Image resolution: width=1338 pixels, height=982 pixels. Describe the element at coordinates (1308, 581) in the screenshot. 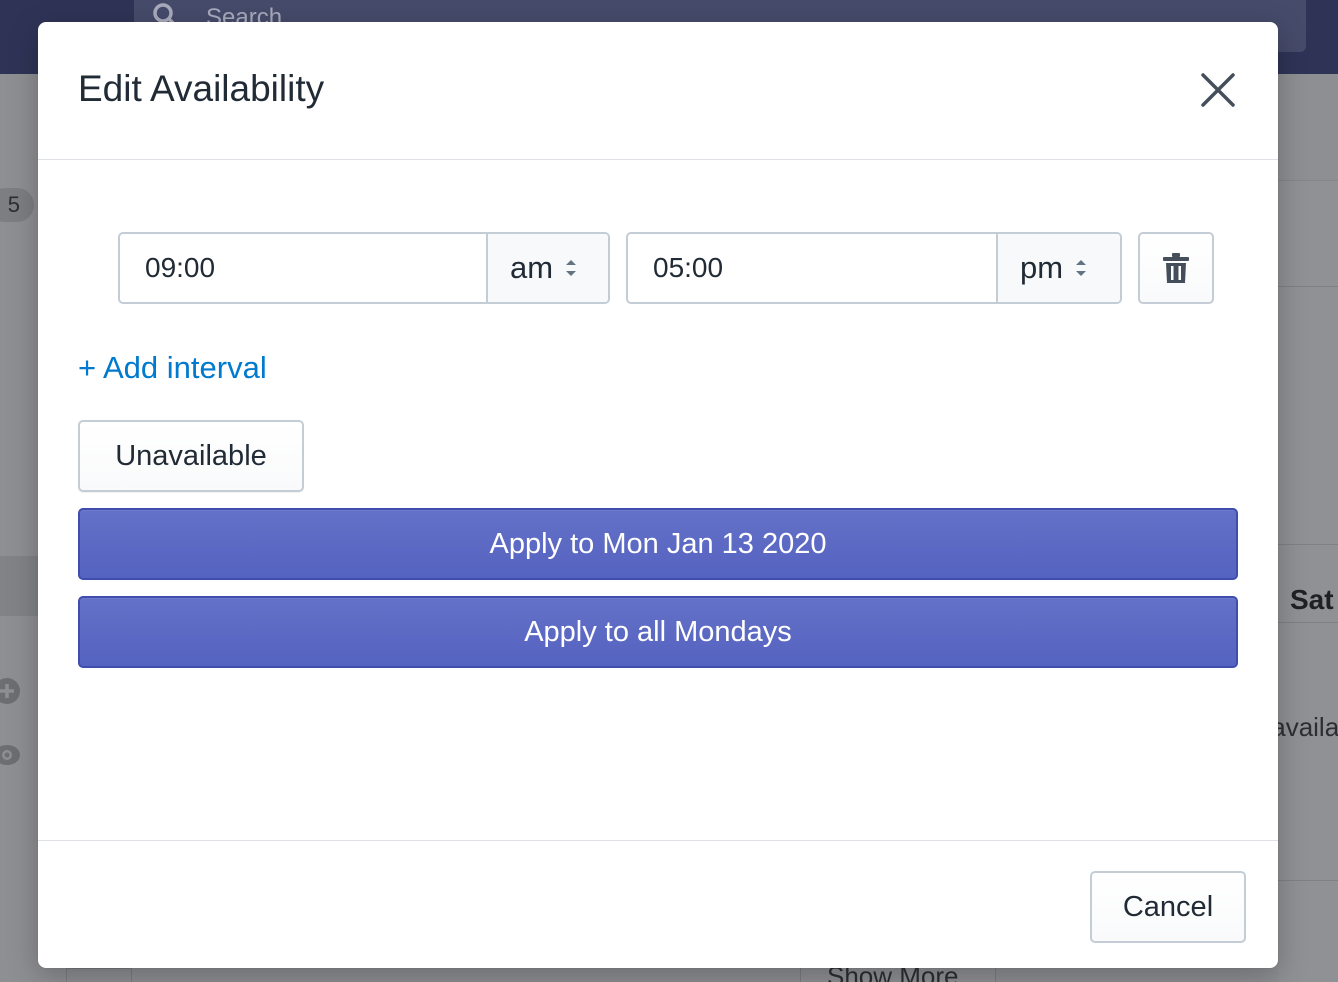

I see `calendar-panel` at that location.